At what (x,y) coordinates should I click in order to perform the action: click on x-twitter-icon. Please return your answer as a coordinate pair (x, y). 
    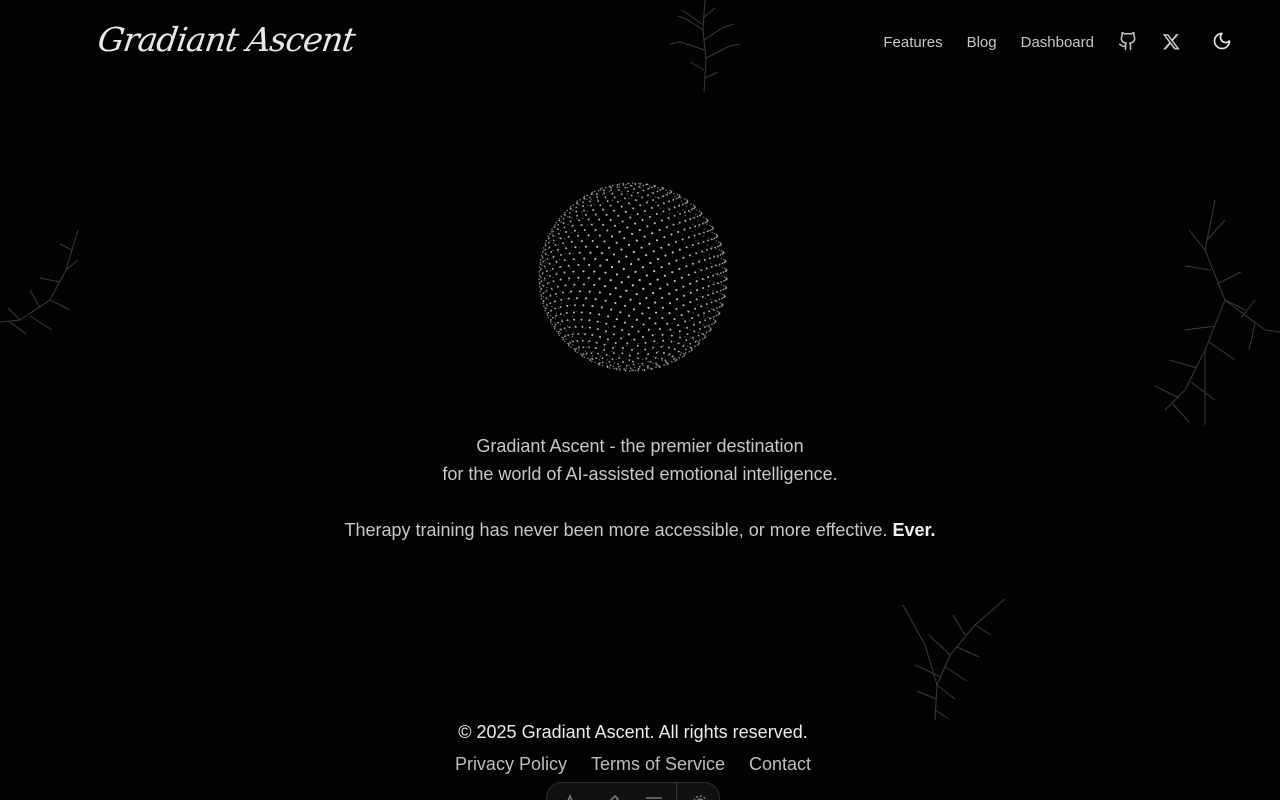
    Looking at the image, I should click on (1171, 42).